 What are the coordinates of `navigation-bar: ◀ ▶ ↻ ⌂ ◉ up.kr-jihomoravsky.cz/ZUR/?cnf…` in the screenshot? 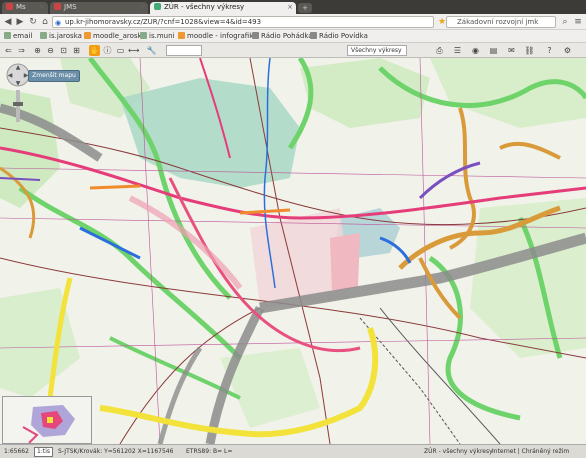 It's located at (293, 22).